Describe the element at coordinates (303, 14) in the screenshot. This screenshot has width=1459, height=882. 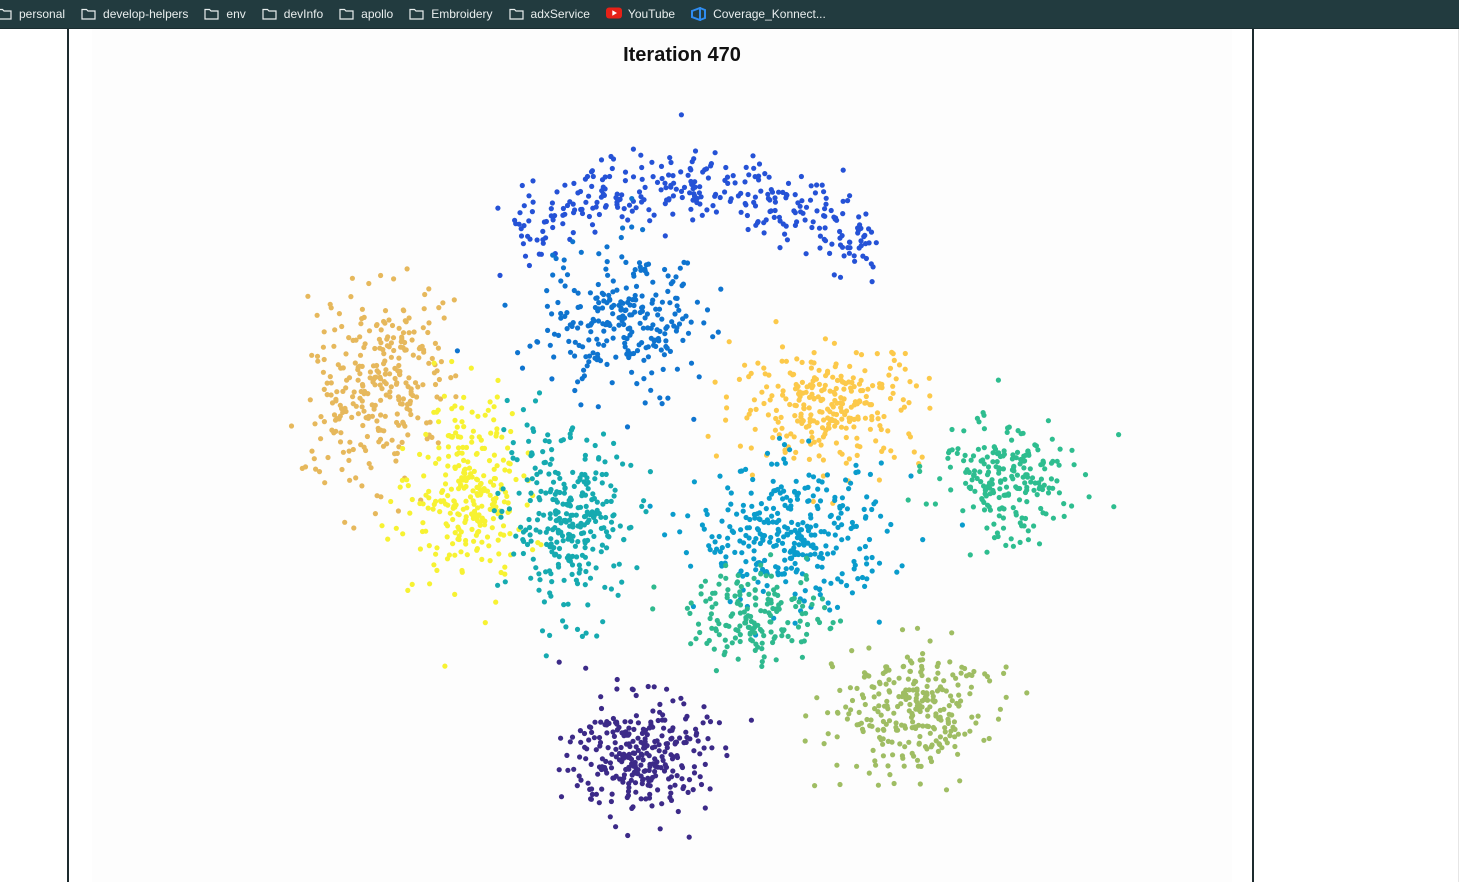
I see `bookmark-label: devInfo` at that location.